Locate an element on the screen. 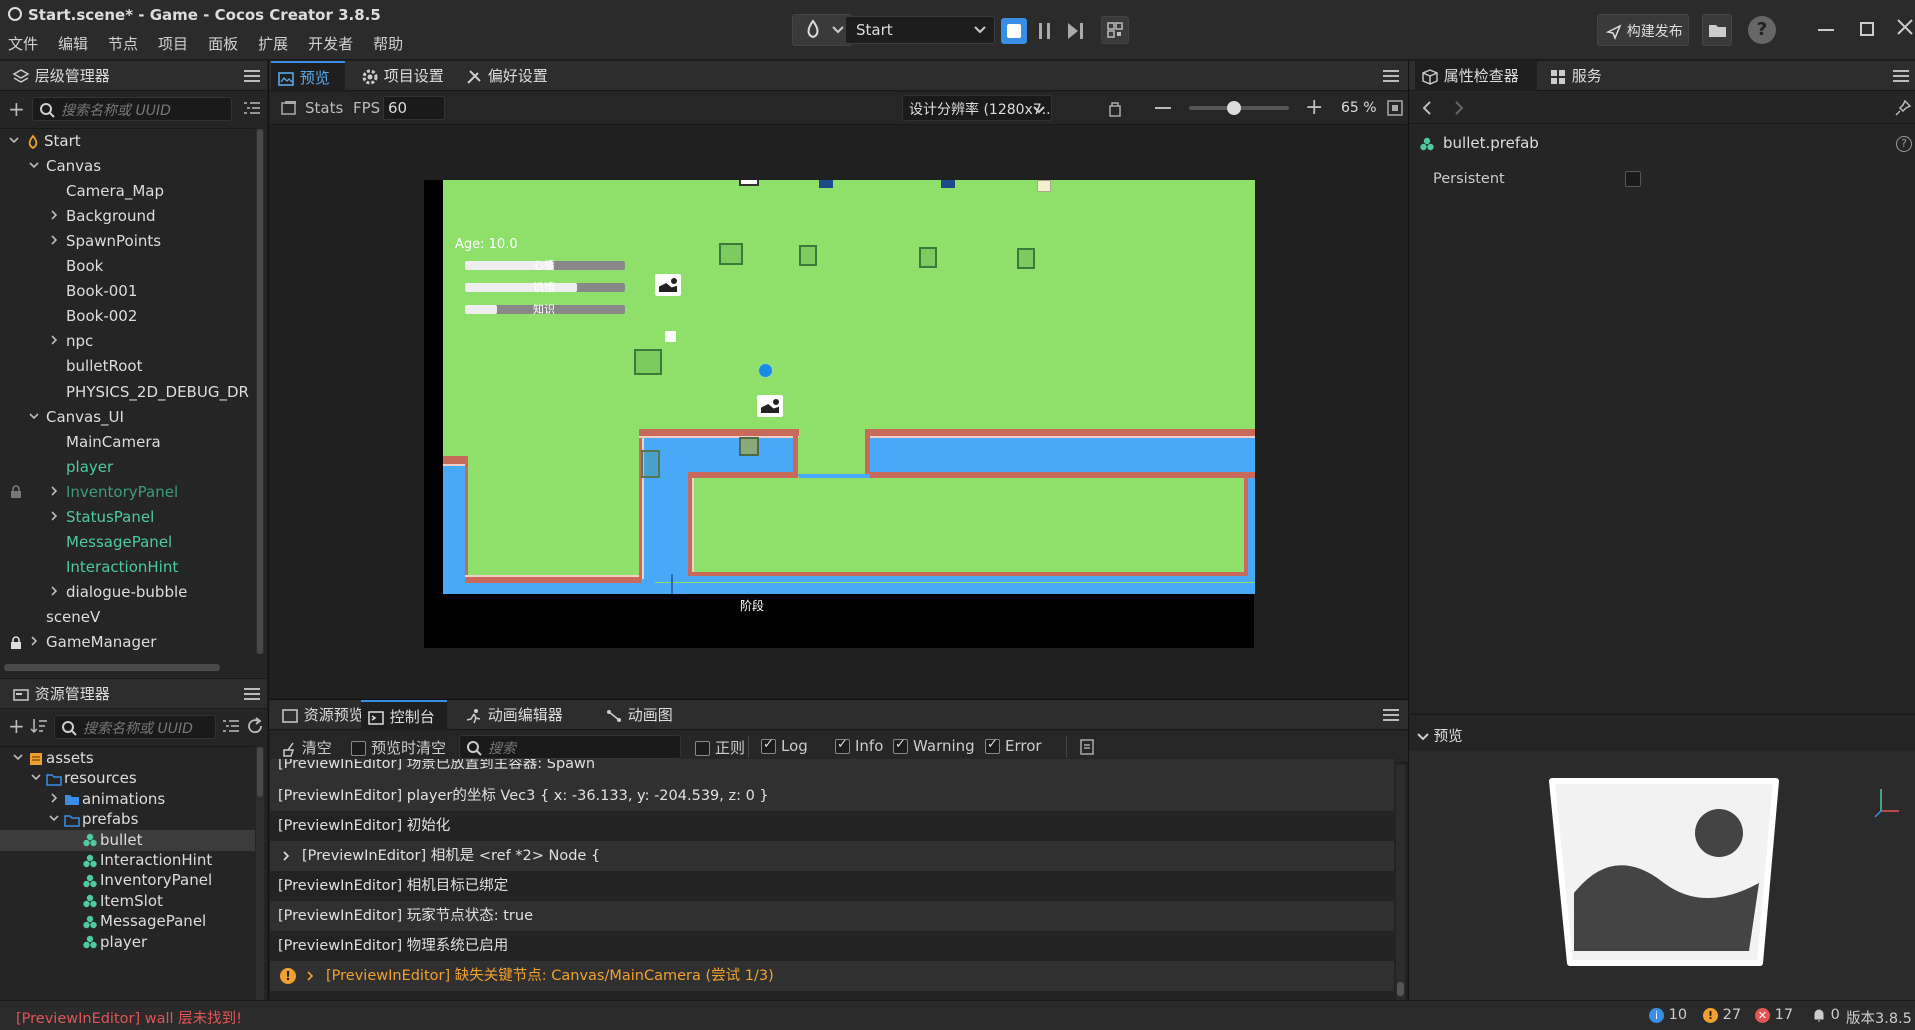 This screenshot has width=1915, height=1030. assets-menu-icon is located at coordinates (252, 694).